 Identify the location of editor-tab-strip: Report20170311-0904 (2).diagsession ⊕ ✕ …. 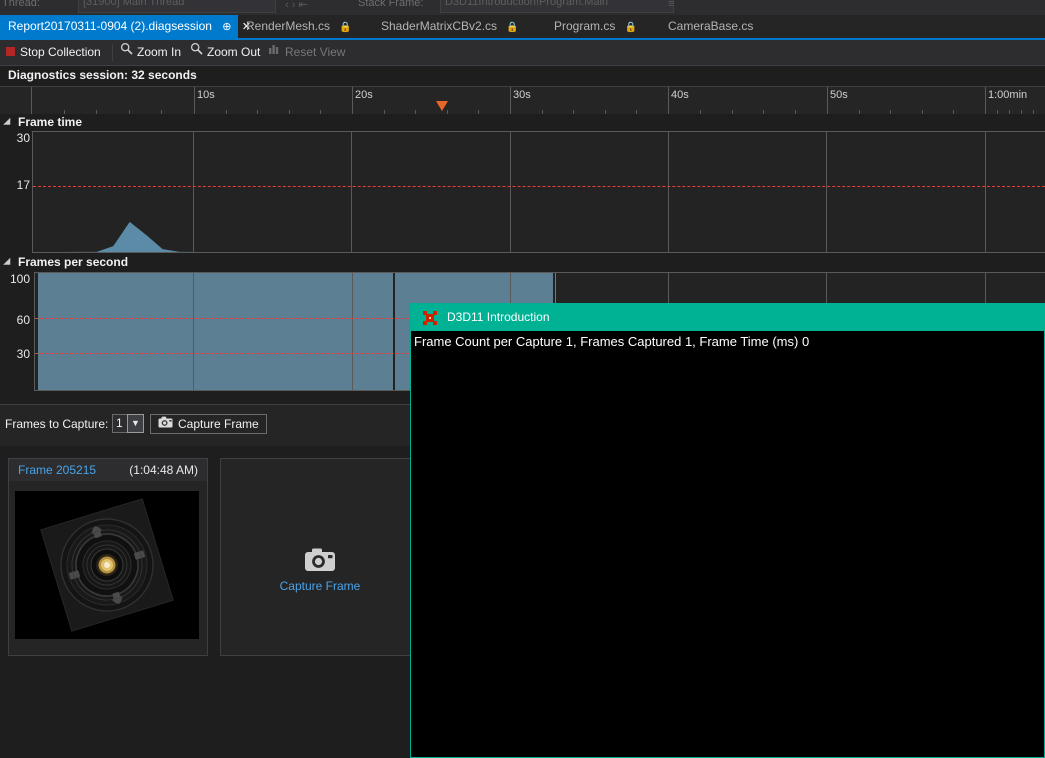
(522, 26).